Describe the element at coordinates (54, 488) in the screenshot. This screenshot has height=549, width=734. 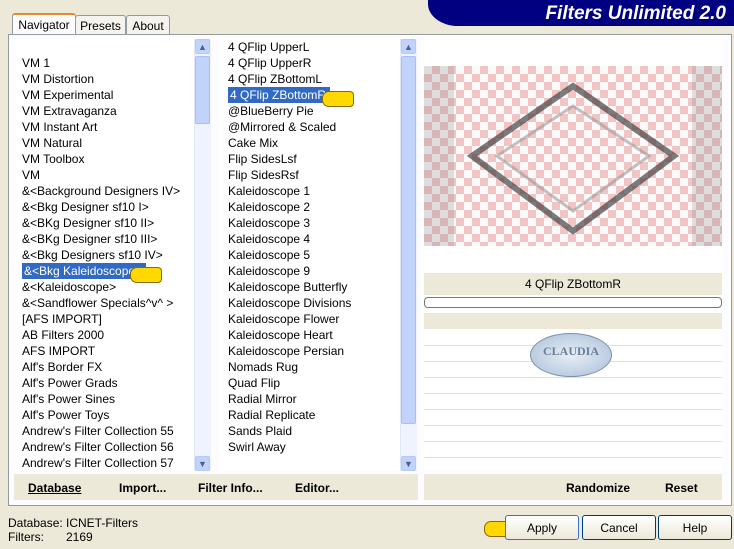
I see `database-button: Database` at that location.